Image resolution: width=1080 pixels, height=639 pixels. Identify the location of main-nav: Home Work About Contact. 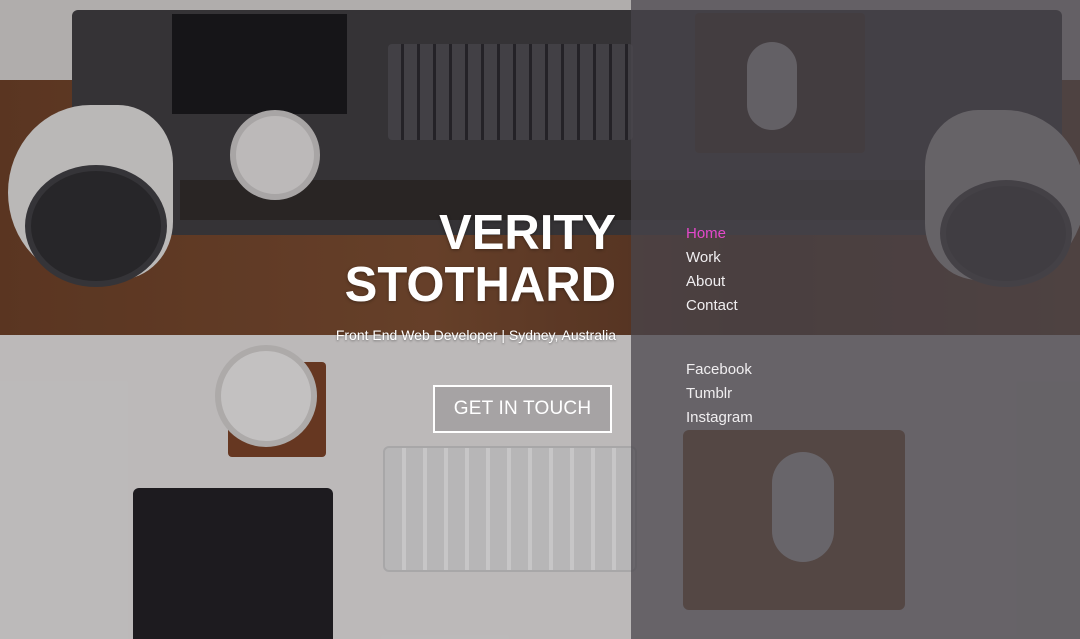
(712, 270).